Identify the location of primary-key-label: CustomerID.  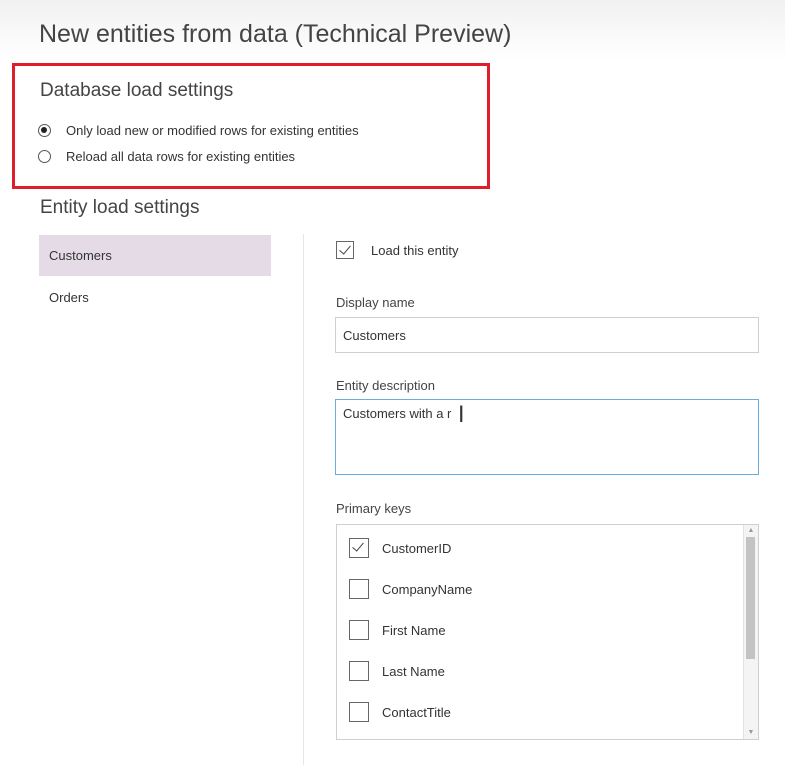
(417, 548).